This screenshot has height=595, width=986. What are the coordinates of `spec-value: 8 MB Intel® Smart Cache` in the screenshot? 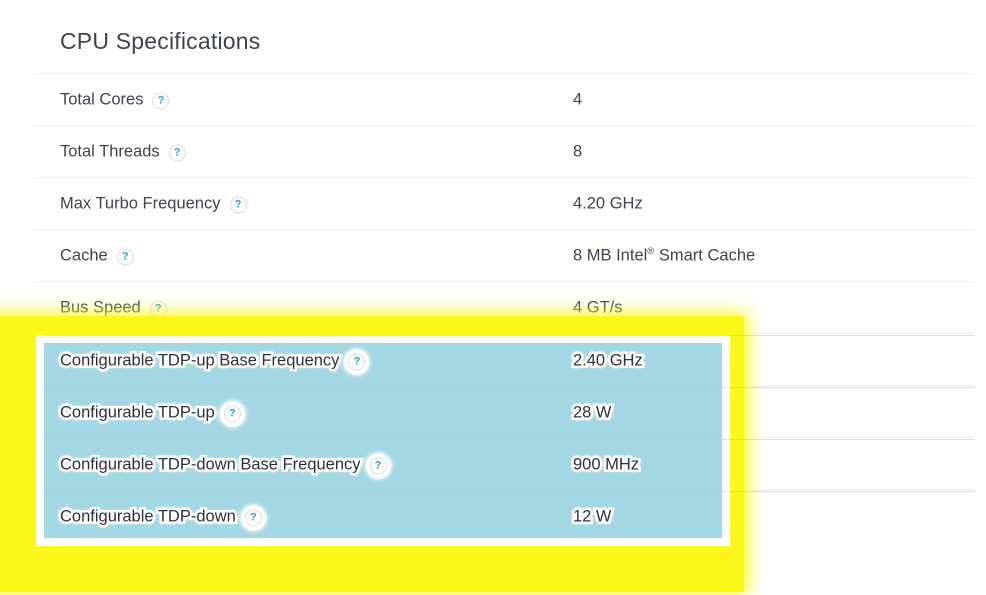 It's located at (664, 254).